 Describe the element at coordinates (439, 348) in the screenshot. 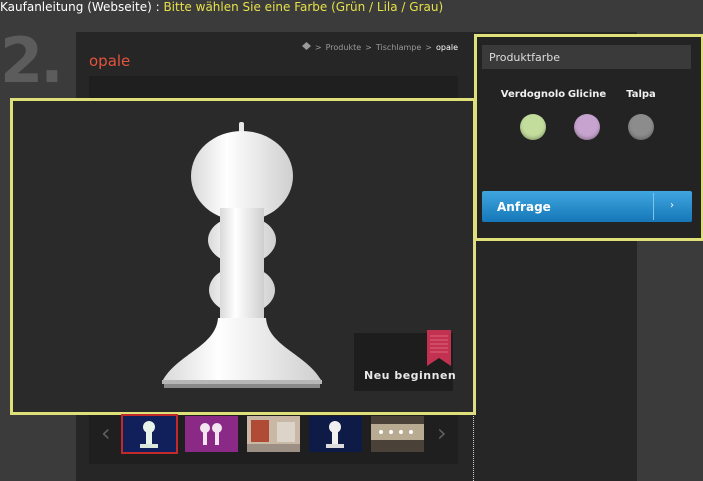

I see `bookmark-icon` at that location.